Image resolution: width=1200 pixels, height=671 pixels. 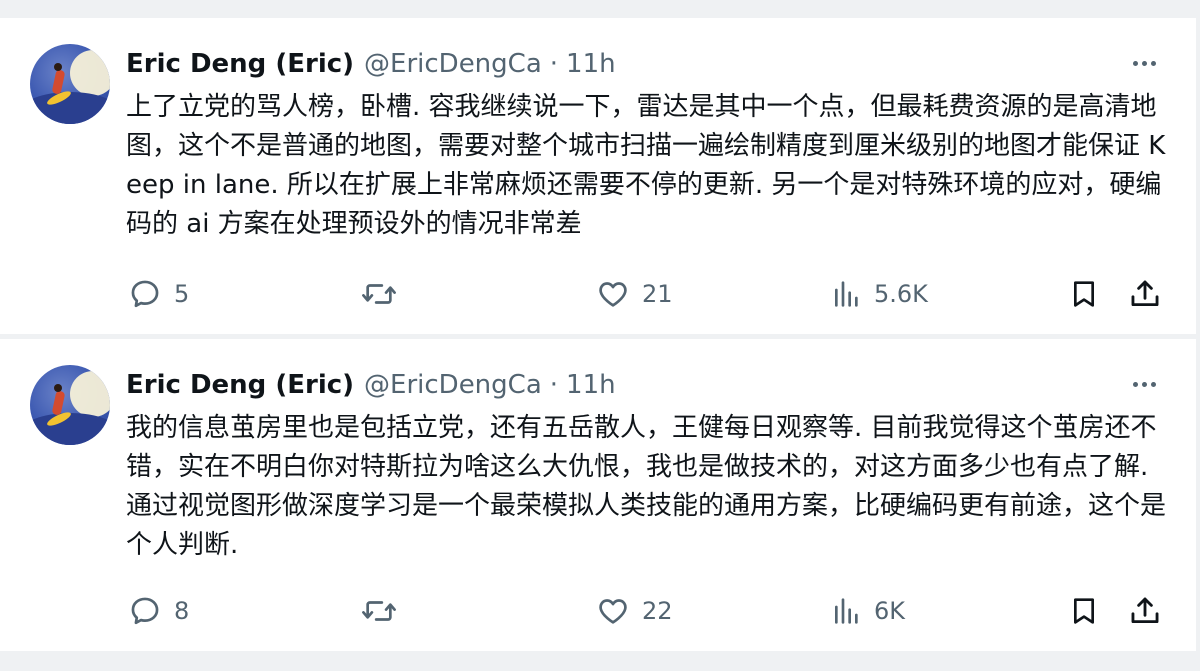 I want to click on reply-button: 8, so click(x=158, y=611).